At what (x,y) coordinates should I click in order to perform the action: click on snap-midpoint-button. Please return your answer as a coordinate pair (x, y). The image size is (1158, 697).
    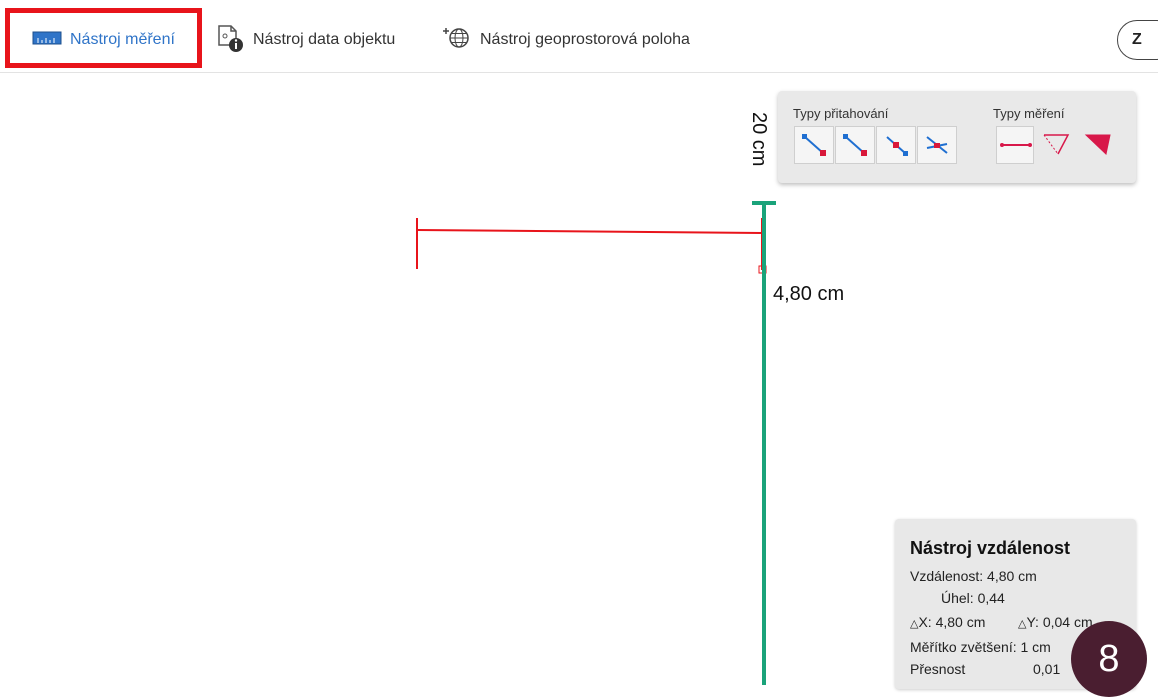
    Looking at the image, I should click on (855, 145).